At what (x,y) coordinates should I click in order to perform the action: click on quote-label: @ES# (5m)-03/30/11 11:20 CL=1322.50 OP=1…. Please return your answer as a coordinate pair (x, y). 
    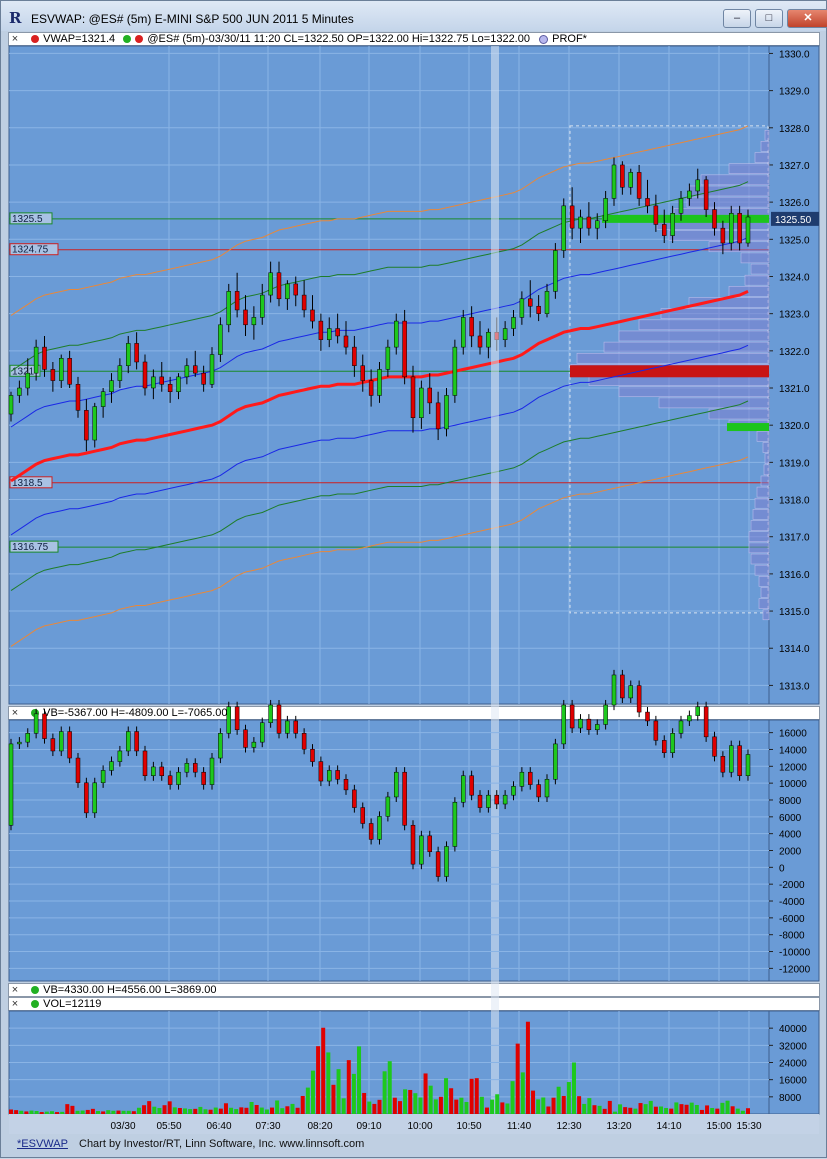
    Looking at the image, I should click on (338, 39).